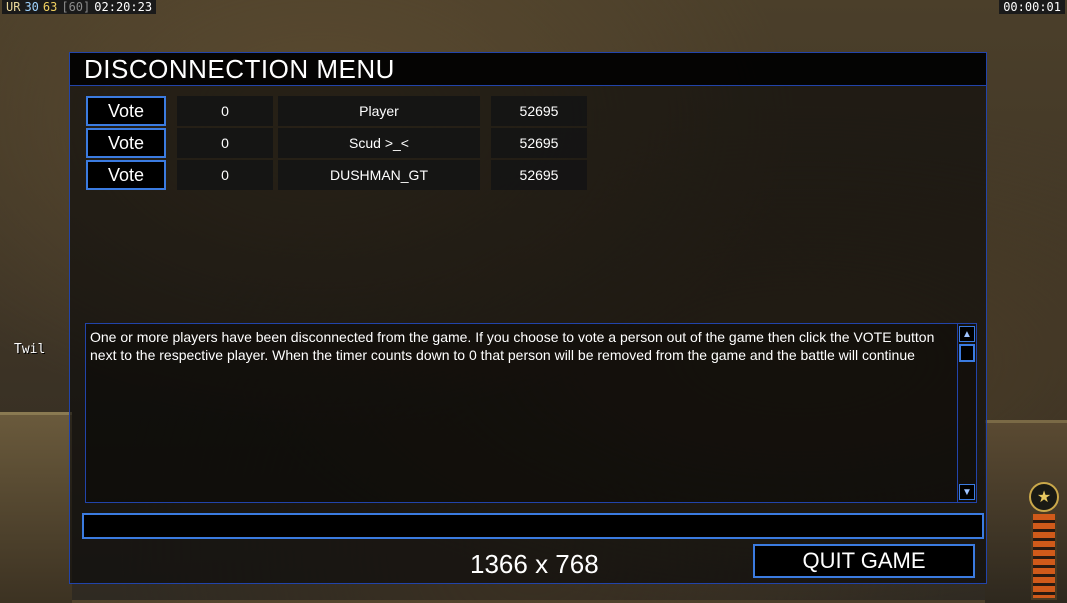 This screenshot has width=1067, height=603. Describe the element at coordinates (76, 7) in the screenshot. I see `hud-value-3: [60]` at that location.